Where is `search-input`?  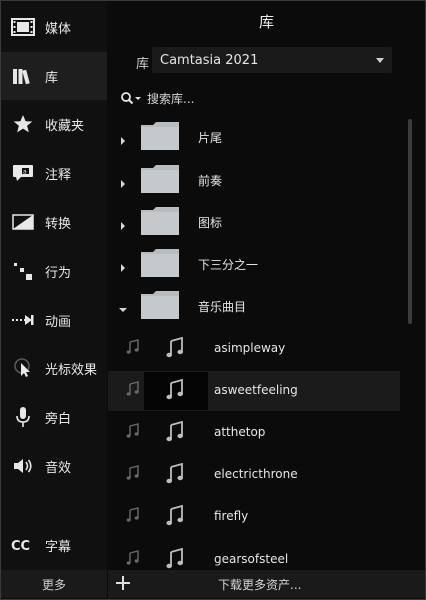 search-input is located at coordinates (274, 99).